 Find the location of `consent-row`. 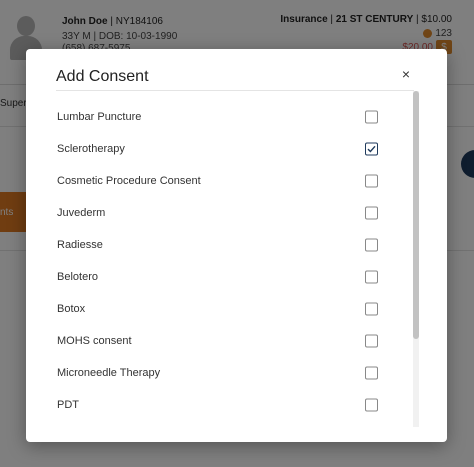

consent-row is located at coordinates (223, 424).